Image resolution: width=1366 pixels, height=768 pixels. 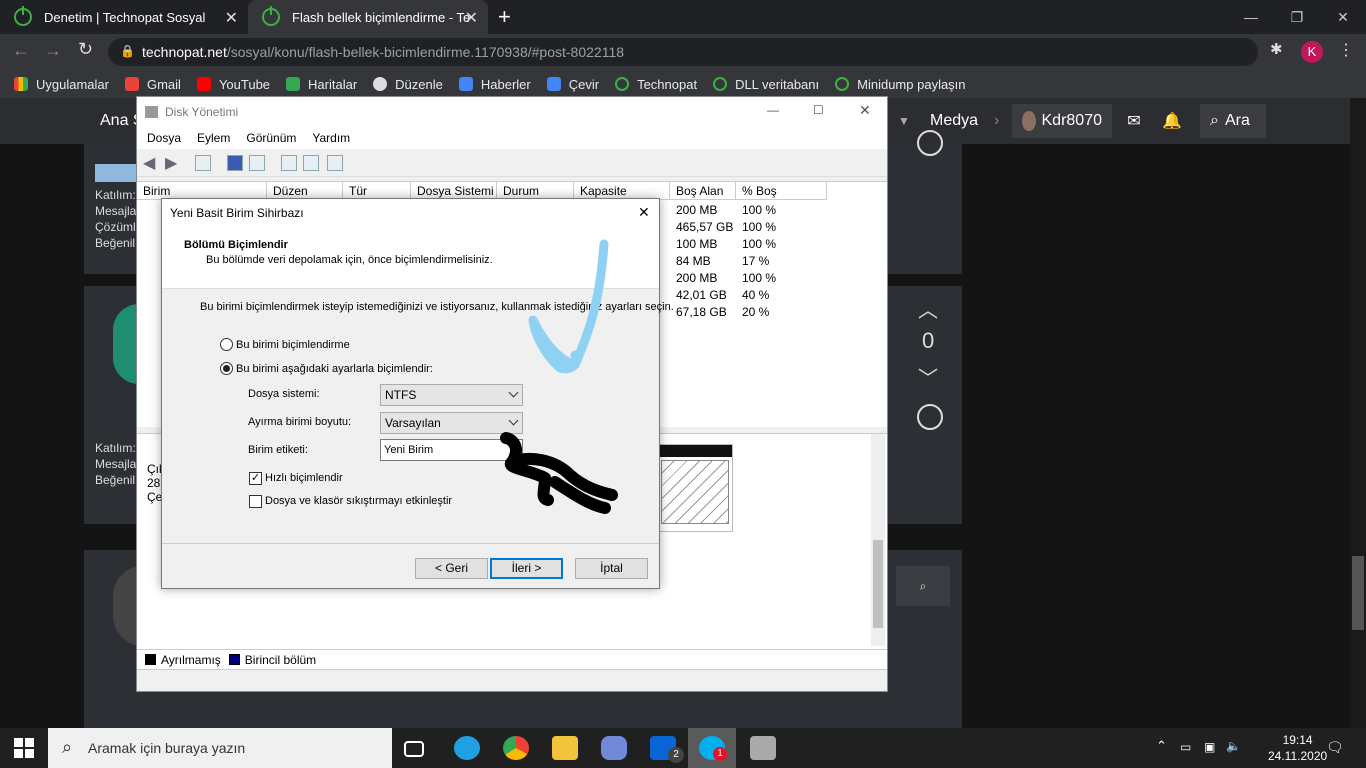 I want to click on checklist-icon, so click(x=311, y=163).